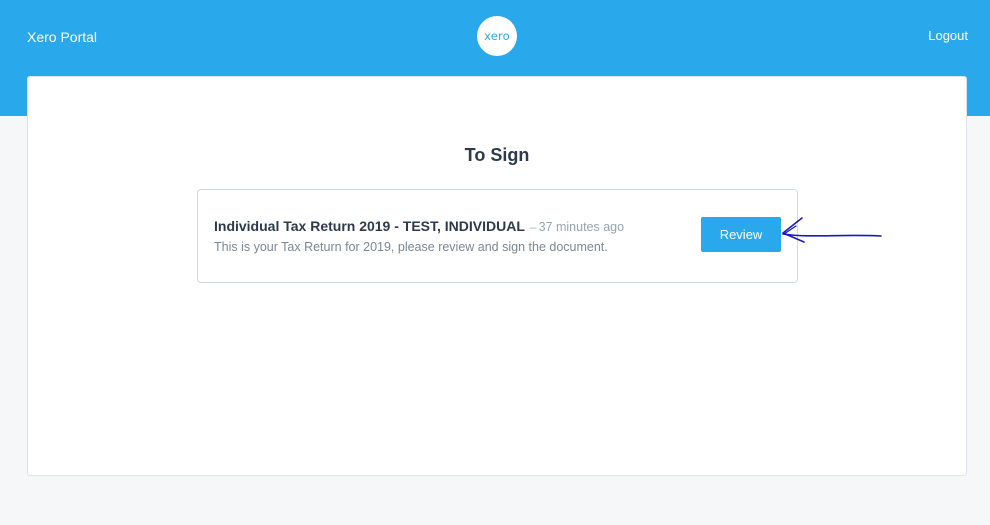 Image resolution: width=990 pixels, height=525 pixels. Describe the element at coordinates (948, 35) in the screenshot. I see `logout-link: Logout` at that location.